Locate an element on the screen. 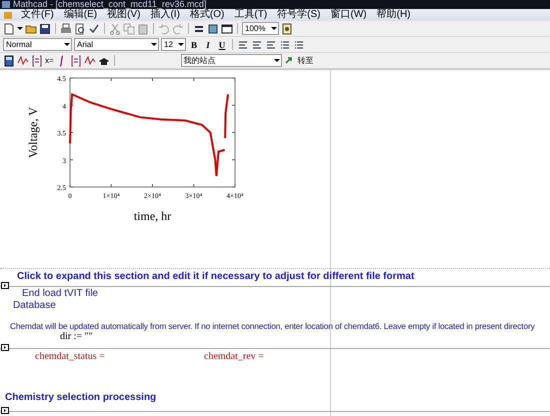 This screenshot has width=550, height=416. align-center-icon is located at coordinates (257, 44).